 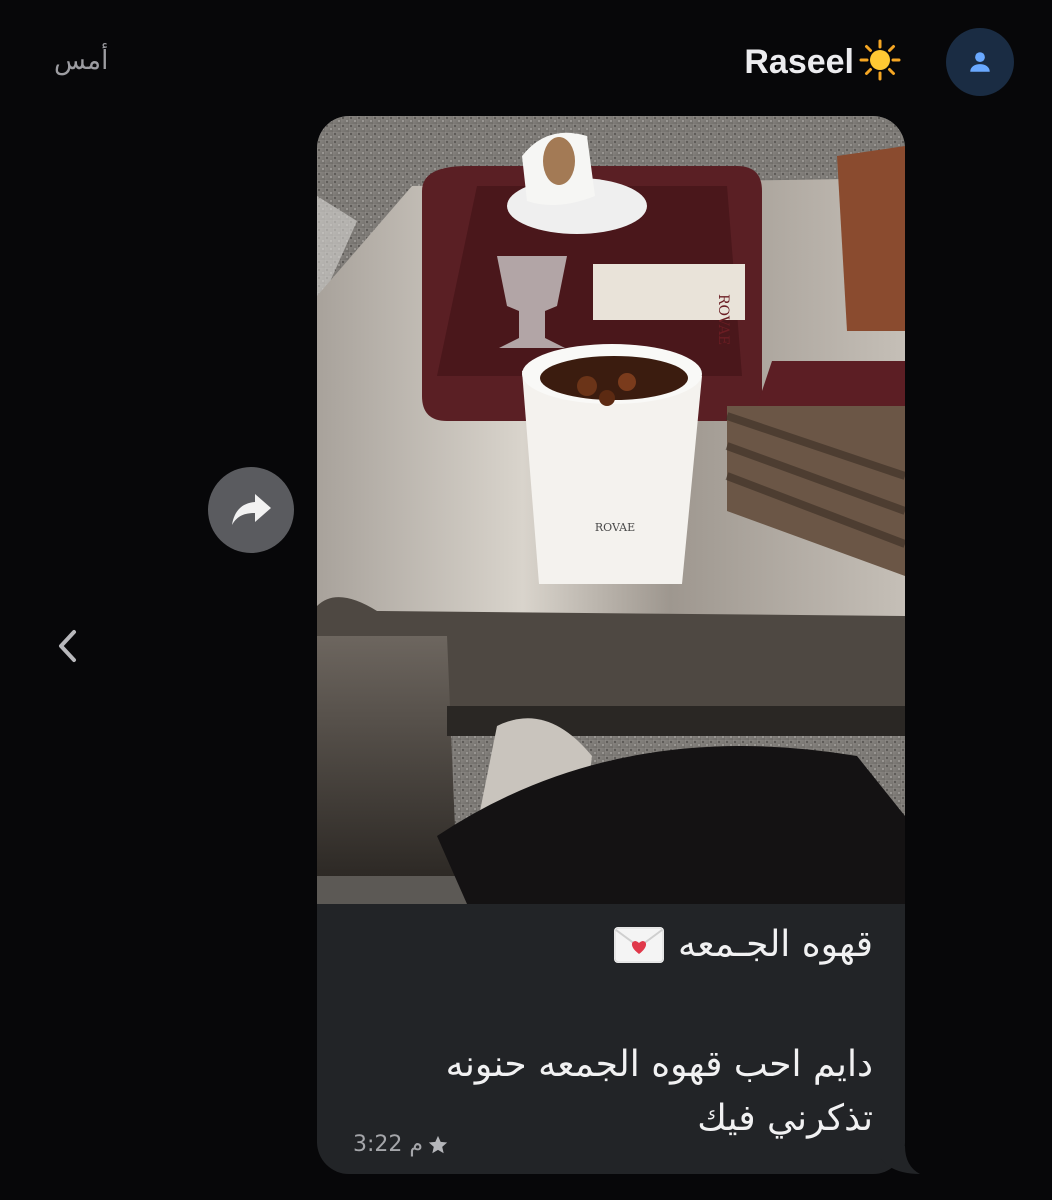 What do you see at coordinates (659, 1064) in the screenshot?
I see `caption-line-1: دايم احب قهوه الجمعه حنونه` at bounding box center [659, 1064].